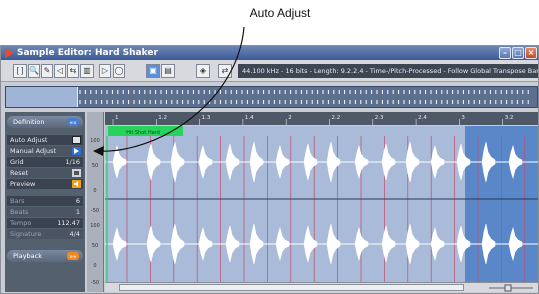 The width and height of the screenshot is (539, 294). What do you see at coordinates (21, 223) in the screenshot?
I see `tempo-label: Tempo` at bounding box center [21, 223].